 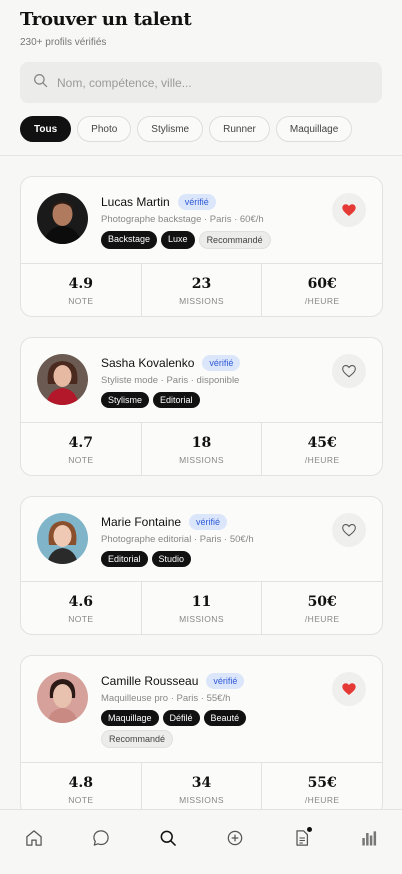 I want to click on bottom-nav, so click(x=201, y=841).